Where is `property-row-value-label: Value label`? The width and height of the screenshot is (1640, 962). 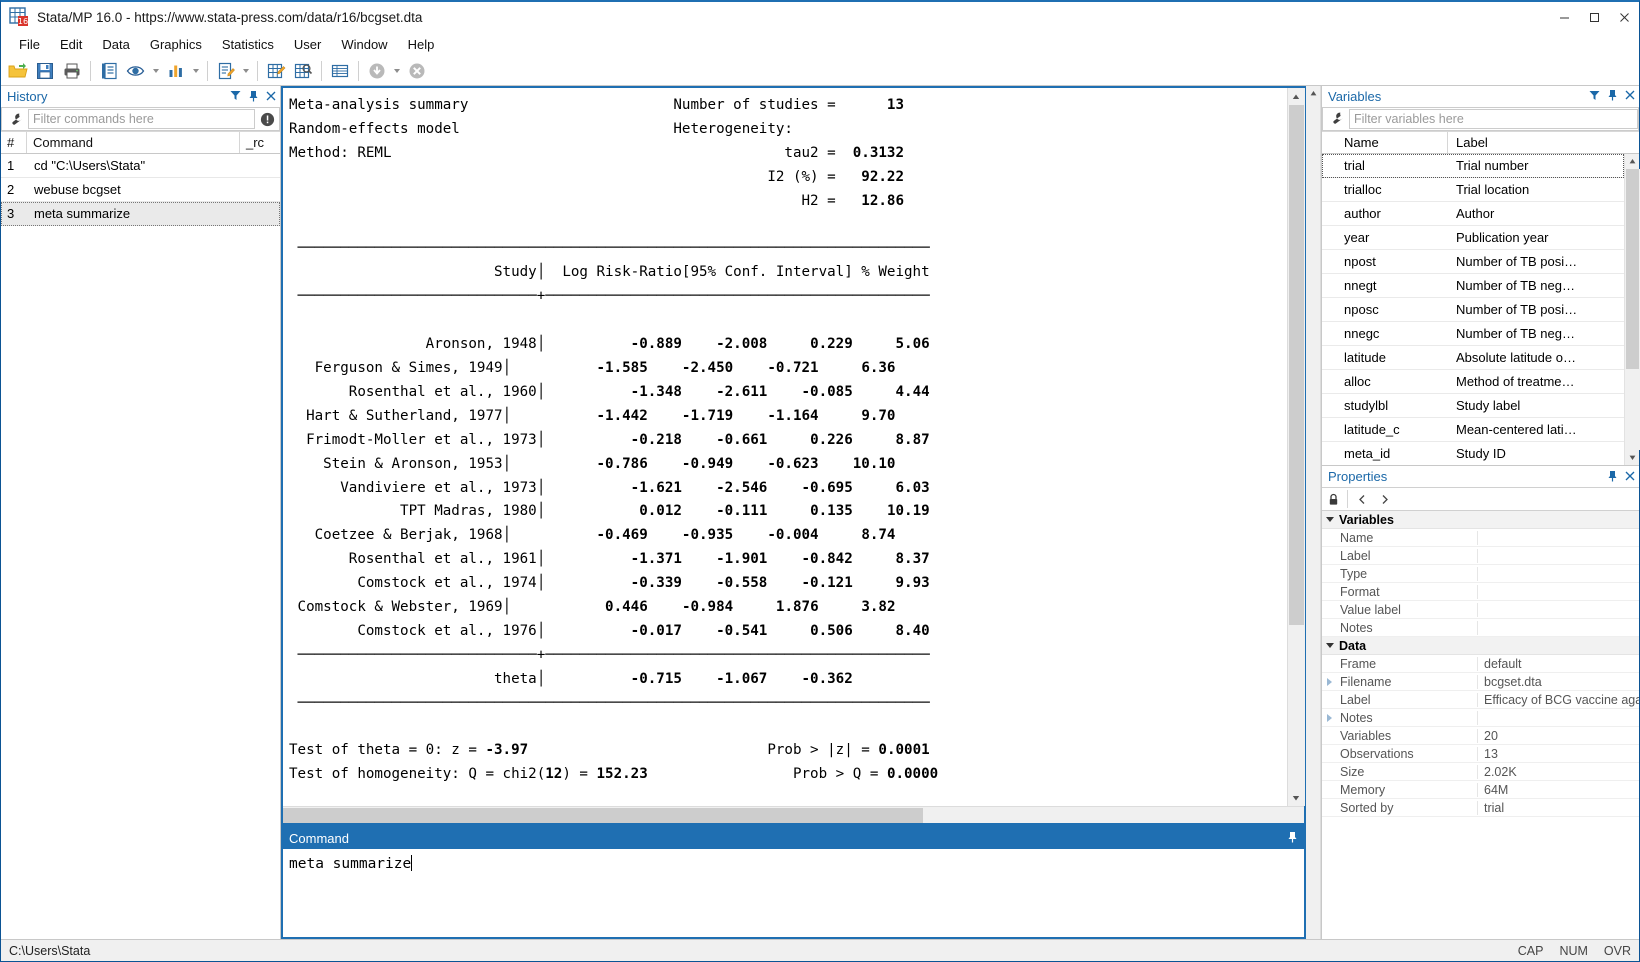
property-row-value-label: Value label is located at coordinates (1480, 610).